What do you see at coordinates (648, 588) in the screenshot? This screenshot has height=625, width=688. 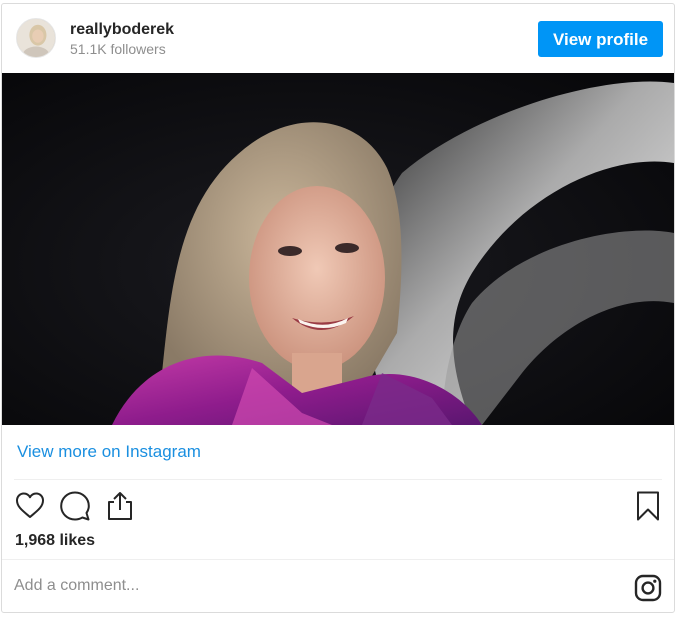 I see `instagram-logo-icon` at bounding box center [648, 588].